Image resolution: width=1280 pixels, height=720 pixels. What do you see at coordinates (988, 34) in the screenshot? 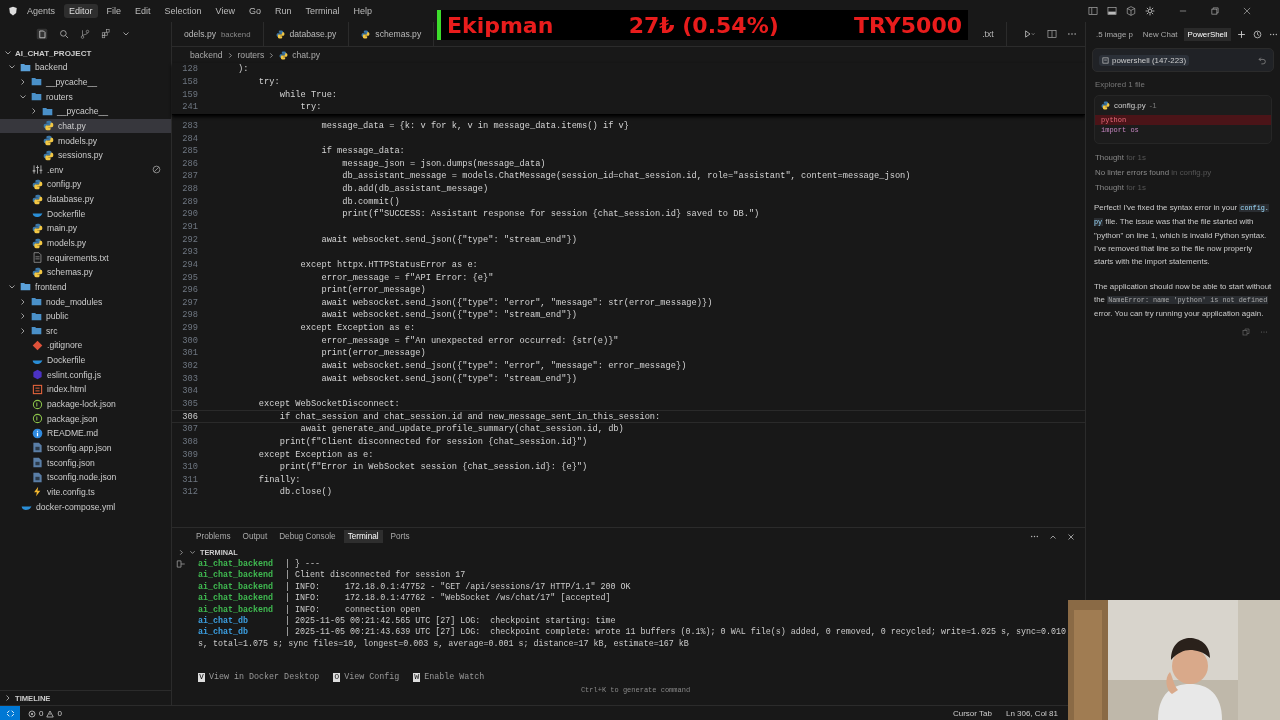
I see `editor-tab: .txt` at bounding box center [988, 34].